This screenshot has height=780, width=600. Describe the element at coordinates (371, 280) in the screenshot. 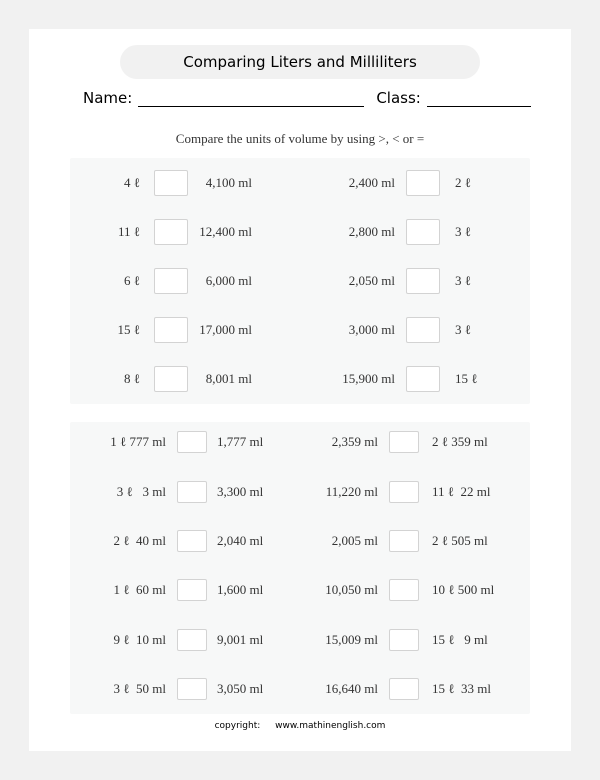

I see `right-lhs-value: 2,050 ml` at that location.